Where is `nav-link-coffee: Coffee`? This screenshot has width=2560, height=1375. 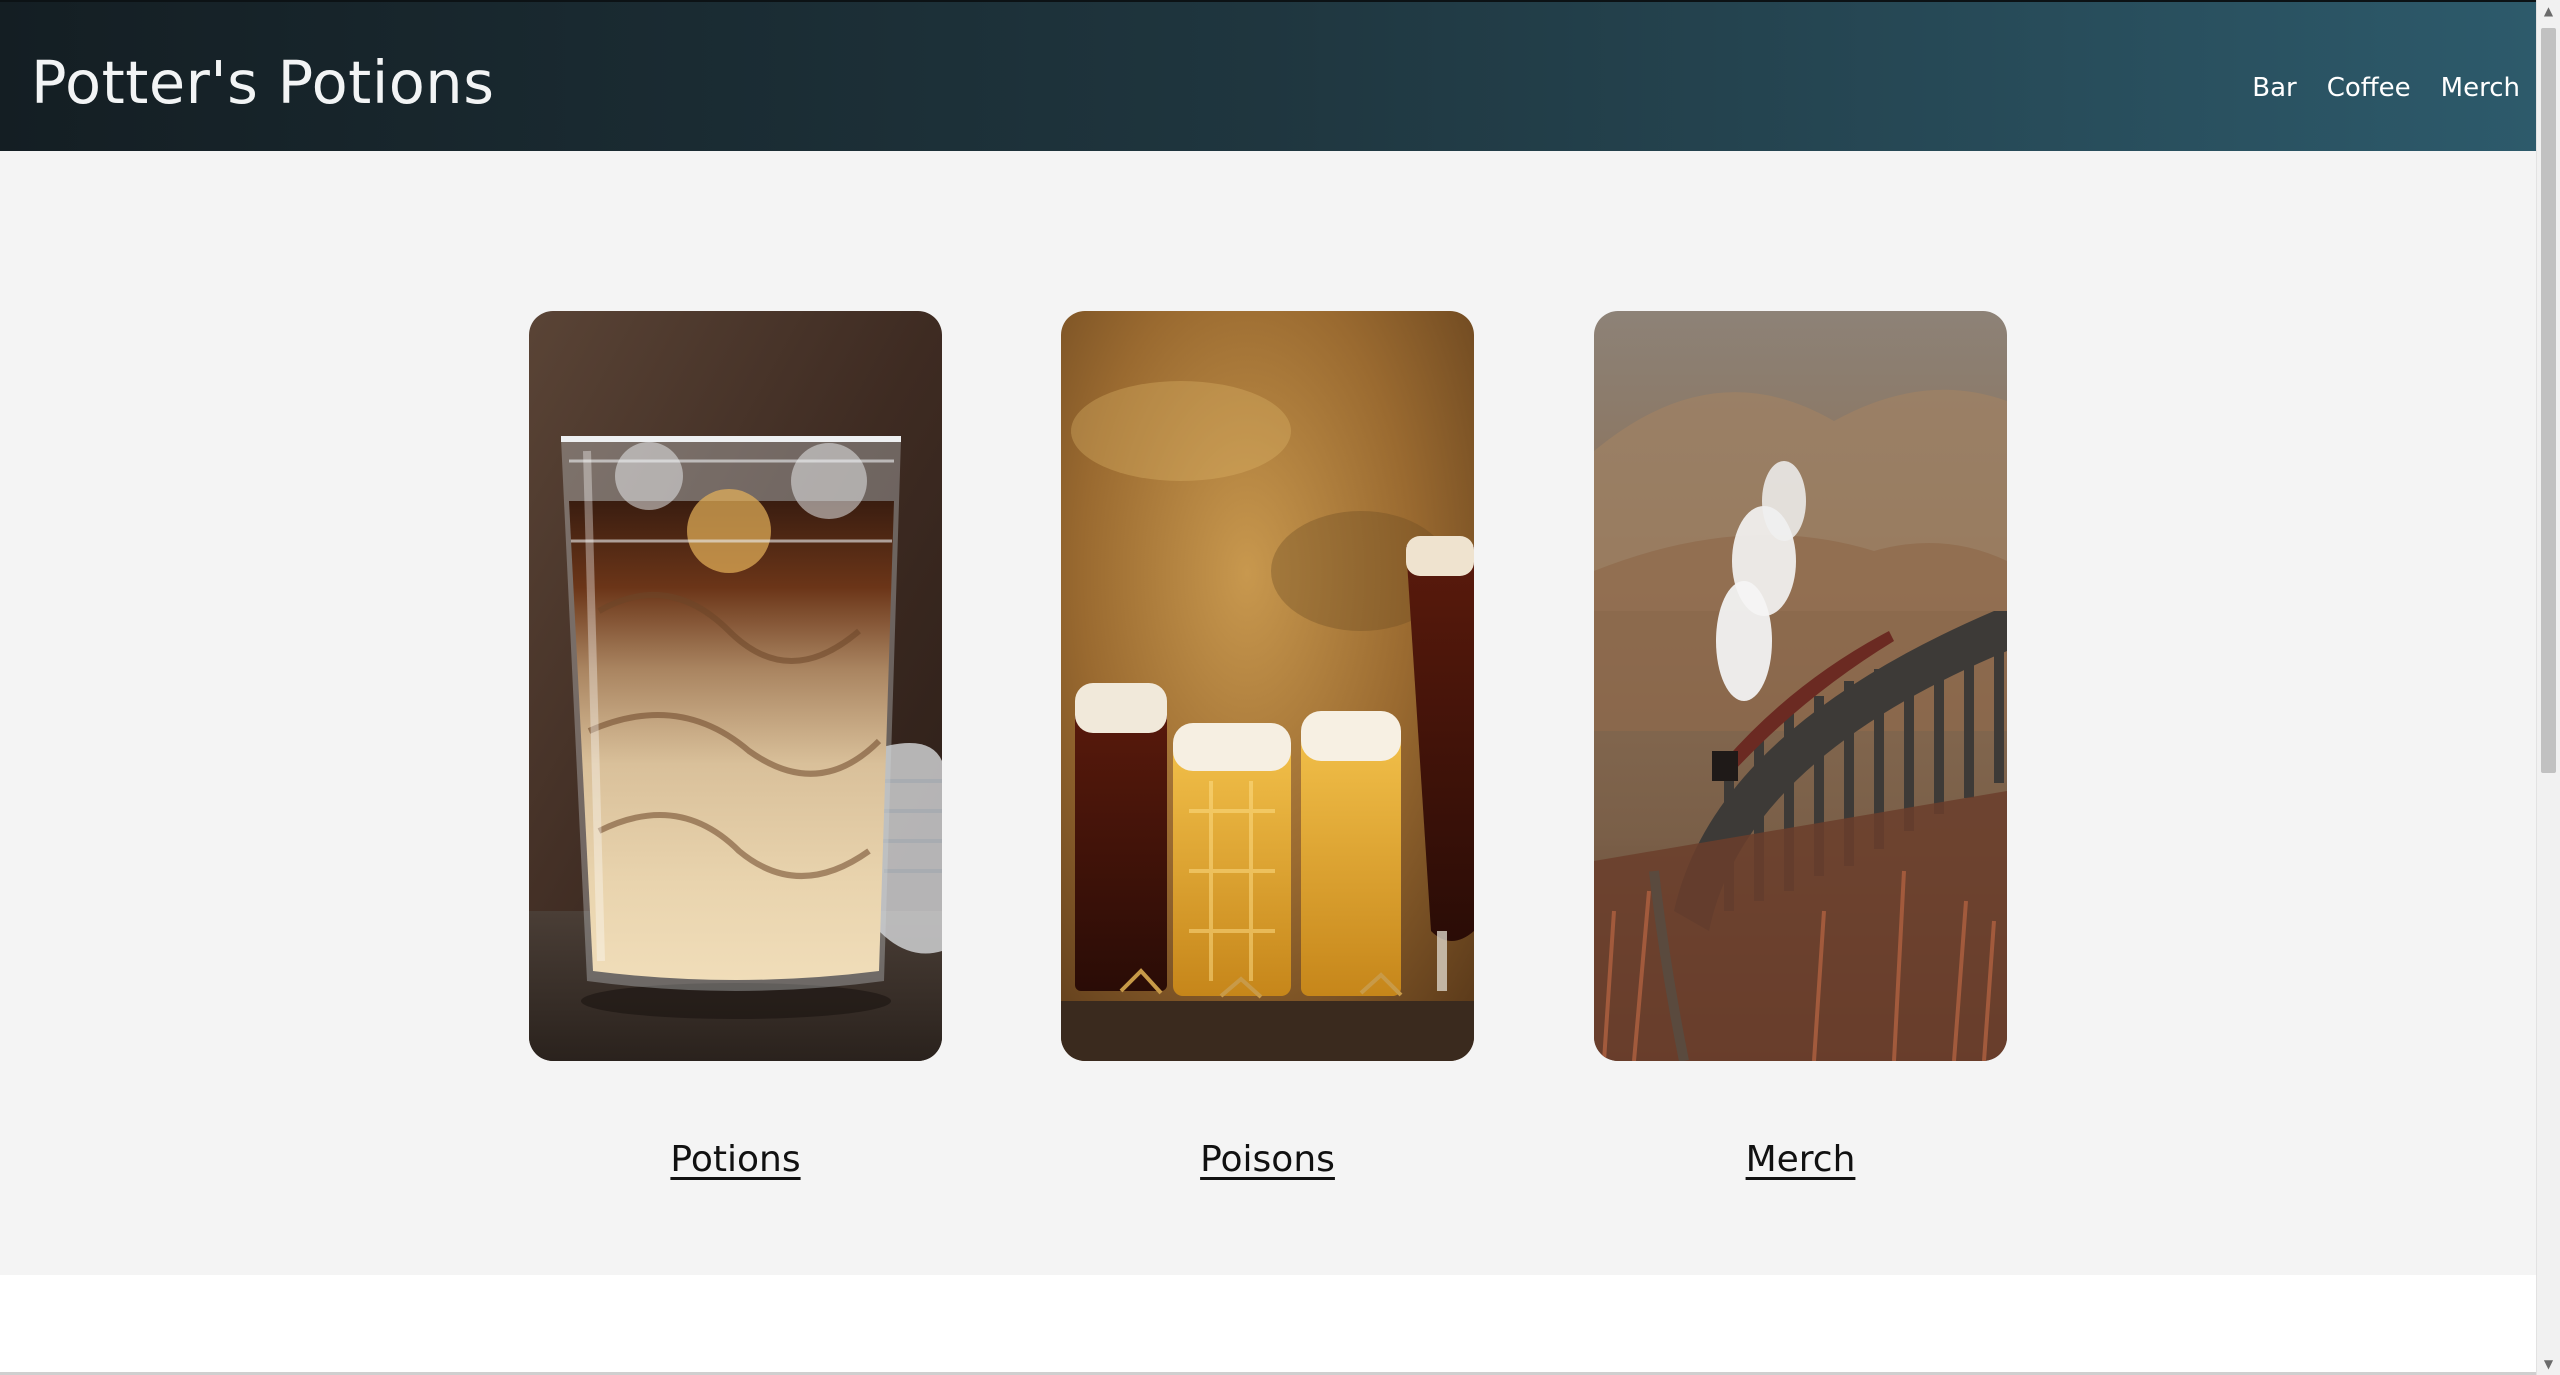 nav-link-coffee: Coffee is located at coordinates (2369, 88).